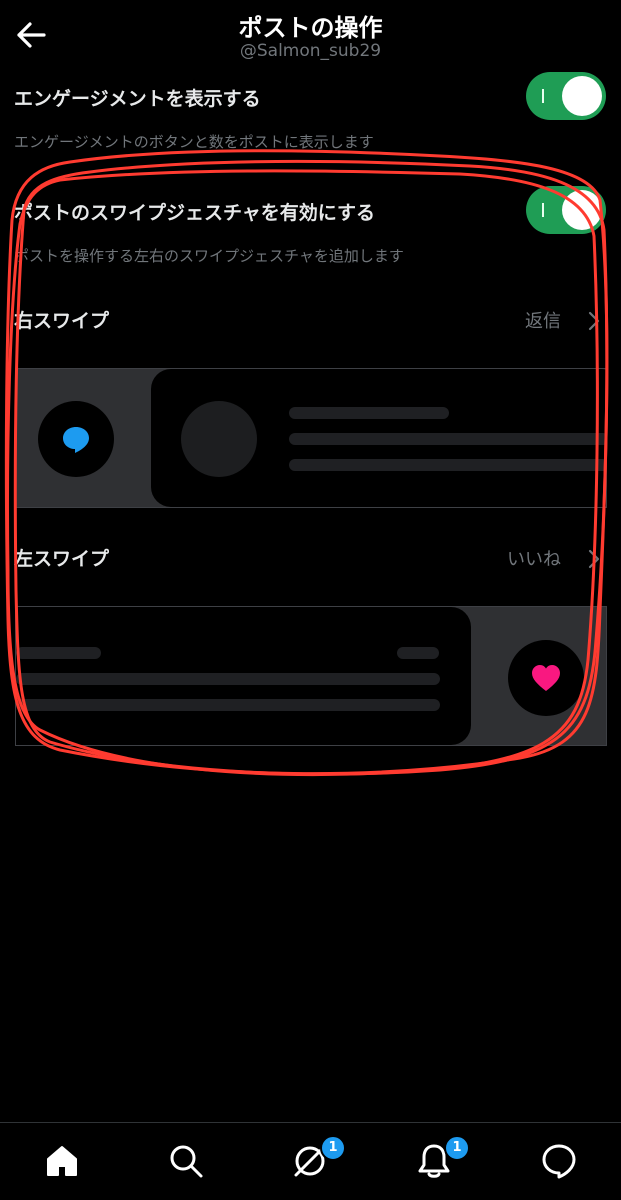  I want to click on reply-action-circle, so click(76, 439).